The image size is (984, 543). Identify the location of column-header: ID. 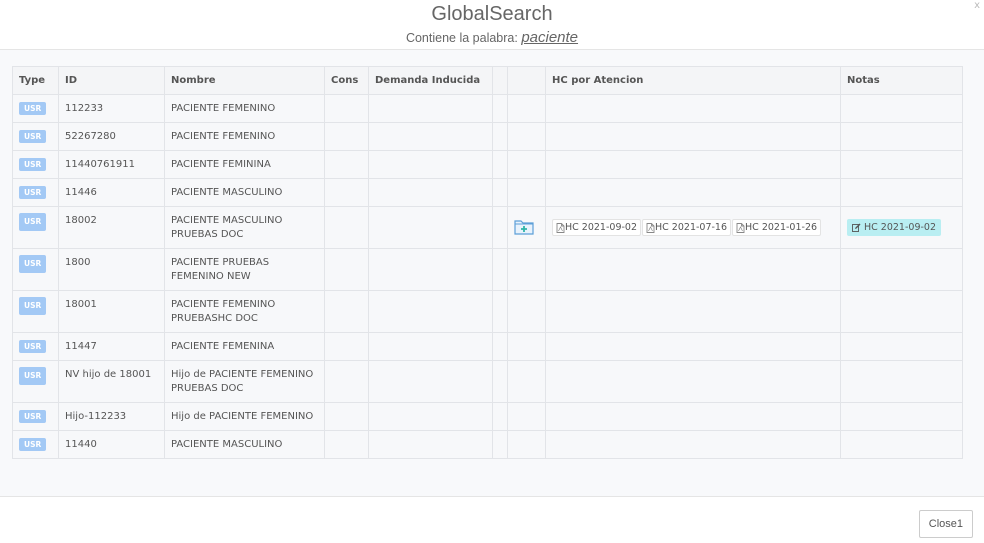
(111, 80).